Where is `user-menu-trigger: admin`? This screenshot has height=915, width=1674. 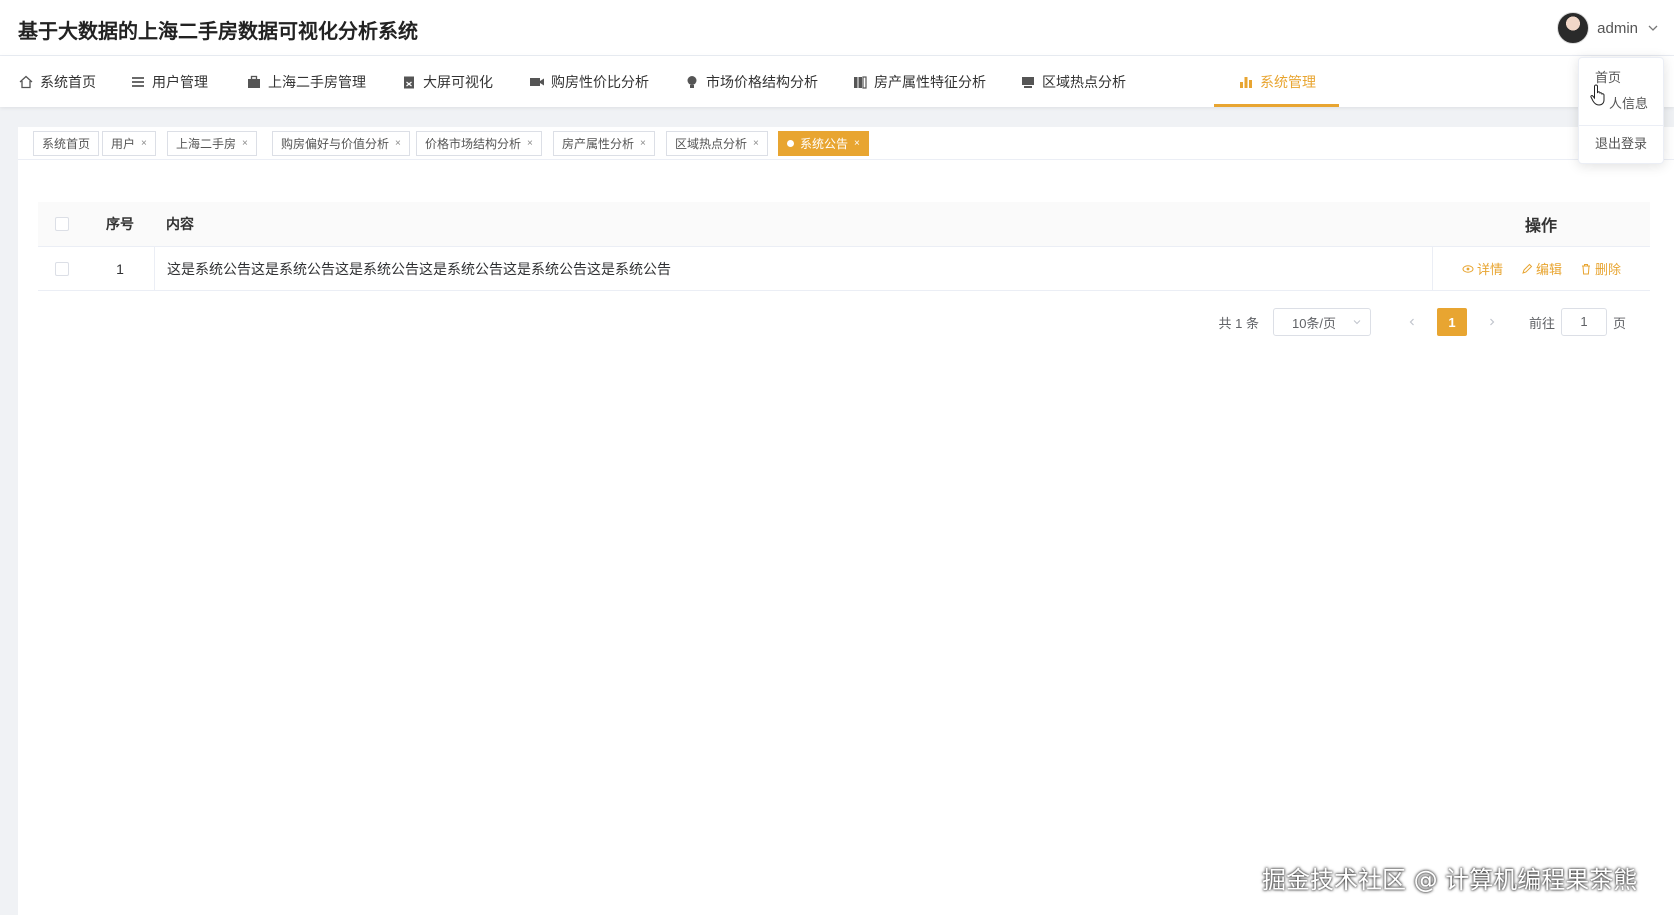 user-menu-trigger: admin is located at coordinates (1608, 28).